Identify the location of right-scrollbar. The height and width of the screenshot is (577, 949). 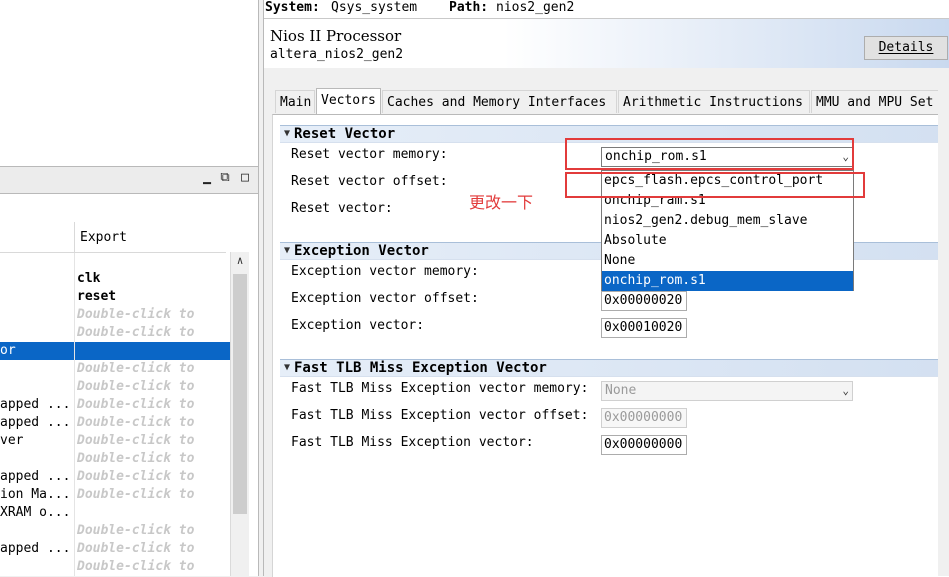
(943, 323).